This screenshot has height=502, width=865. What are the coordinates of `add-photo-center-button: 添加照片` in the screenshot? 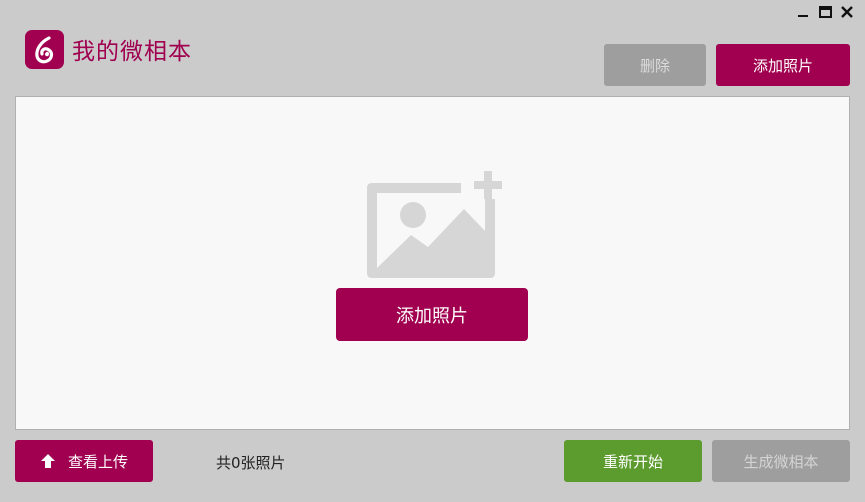 It's located at (432, 314).